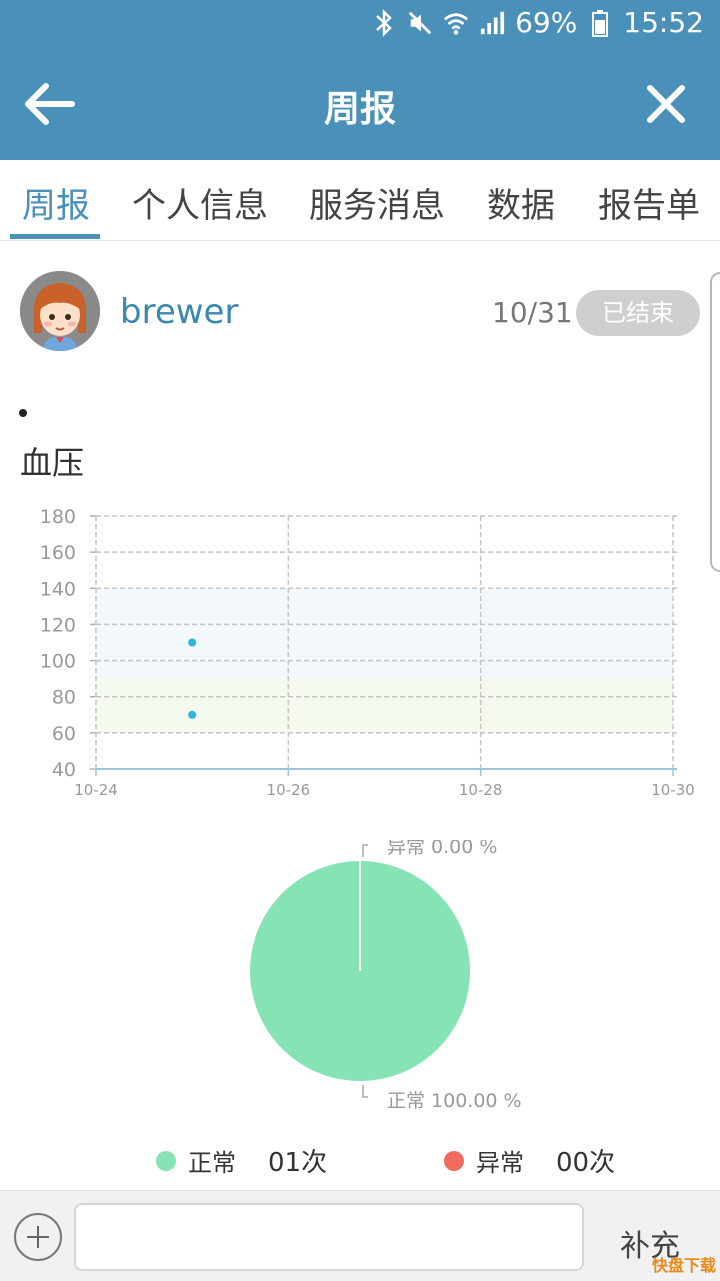 This screenshot has width=720, height=1281. What do you see at coordinates (420, 23) in the screenshot?
I see `mute-icon` at bounding box center [420, 23].